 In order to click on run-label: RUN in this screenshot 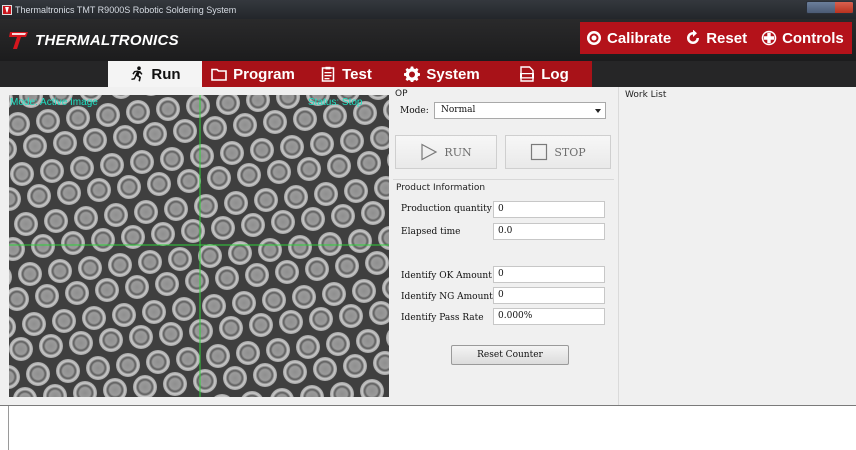, I will do `click(458, 152)`.